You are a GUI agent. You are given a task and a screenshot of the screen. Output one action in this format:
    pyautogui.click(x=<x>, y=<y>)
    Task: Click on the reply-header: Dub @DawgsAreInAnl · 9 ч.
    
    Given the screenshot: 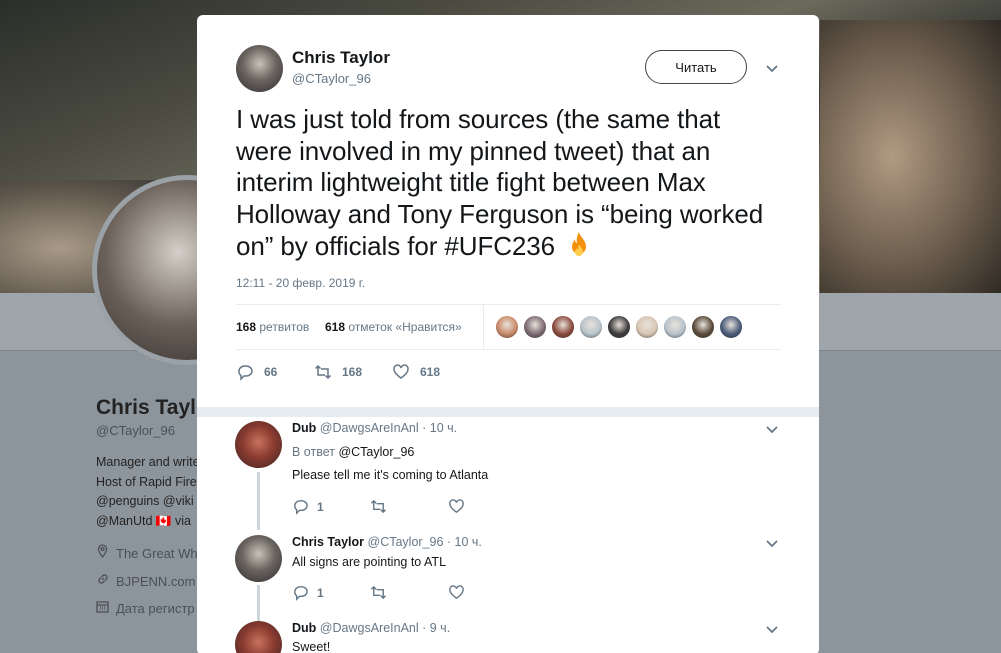 What is the action you would take?
    pyautogui.click(x=371, y=628)
    